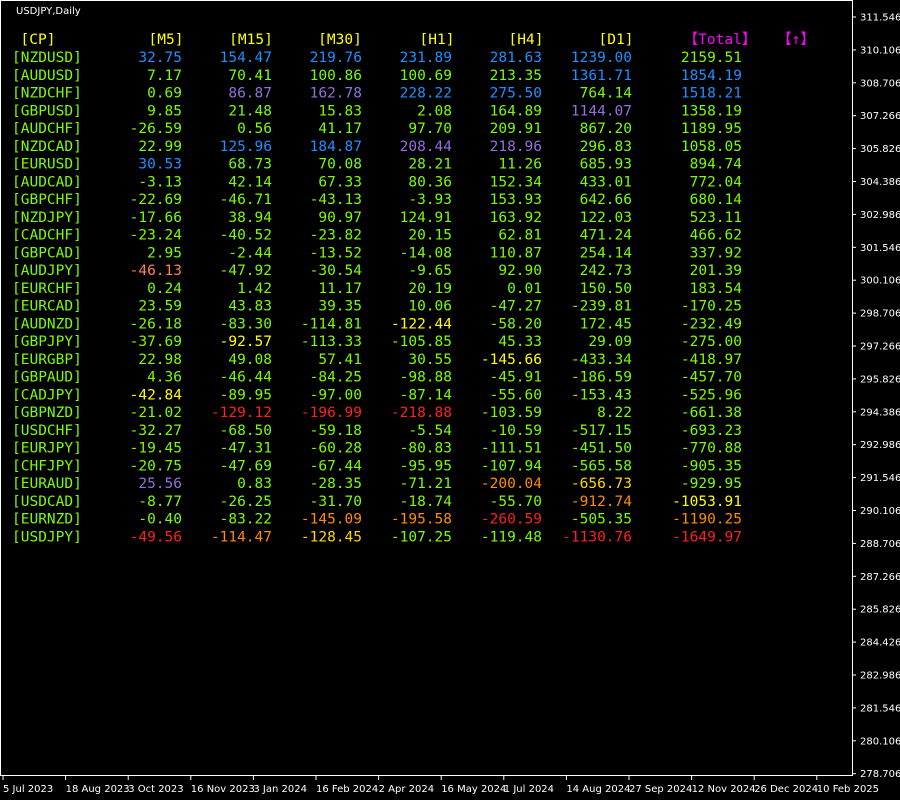 The height and width of the screenshot is (800, 900). What do you see at coordinates (511, 449) in the screenshot?
I see `value-cell: -111.51` at bounding box center [511, 449].